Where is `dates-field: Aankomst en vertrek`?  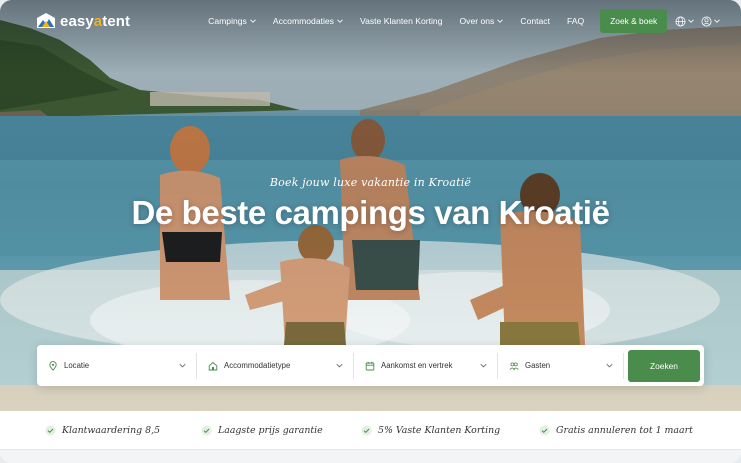 dates-field: Aankomst en vertrek is located at coordinates (426, 365).